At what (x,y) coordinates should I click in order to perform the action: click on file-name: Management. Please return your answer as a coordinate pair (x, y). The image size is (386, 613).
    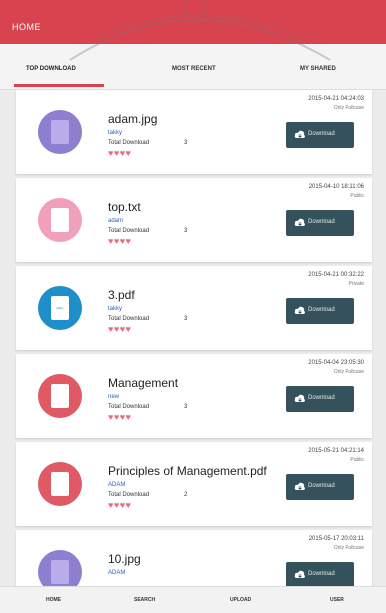
    Looking at the image, I should click on (143, 383).